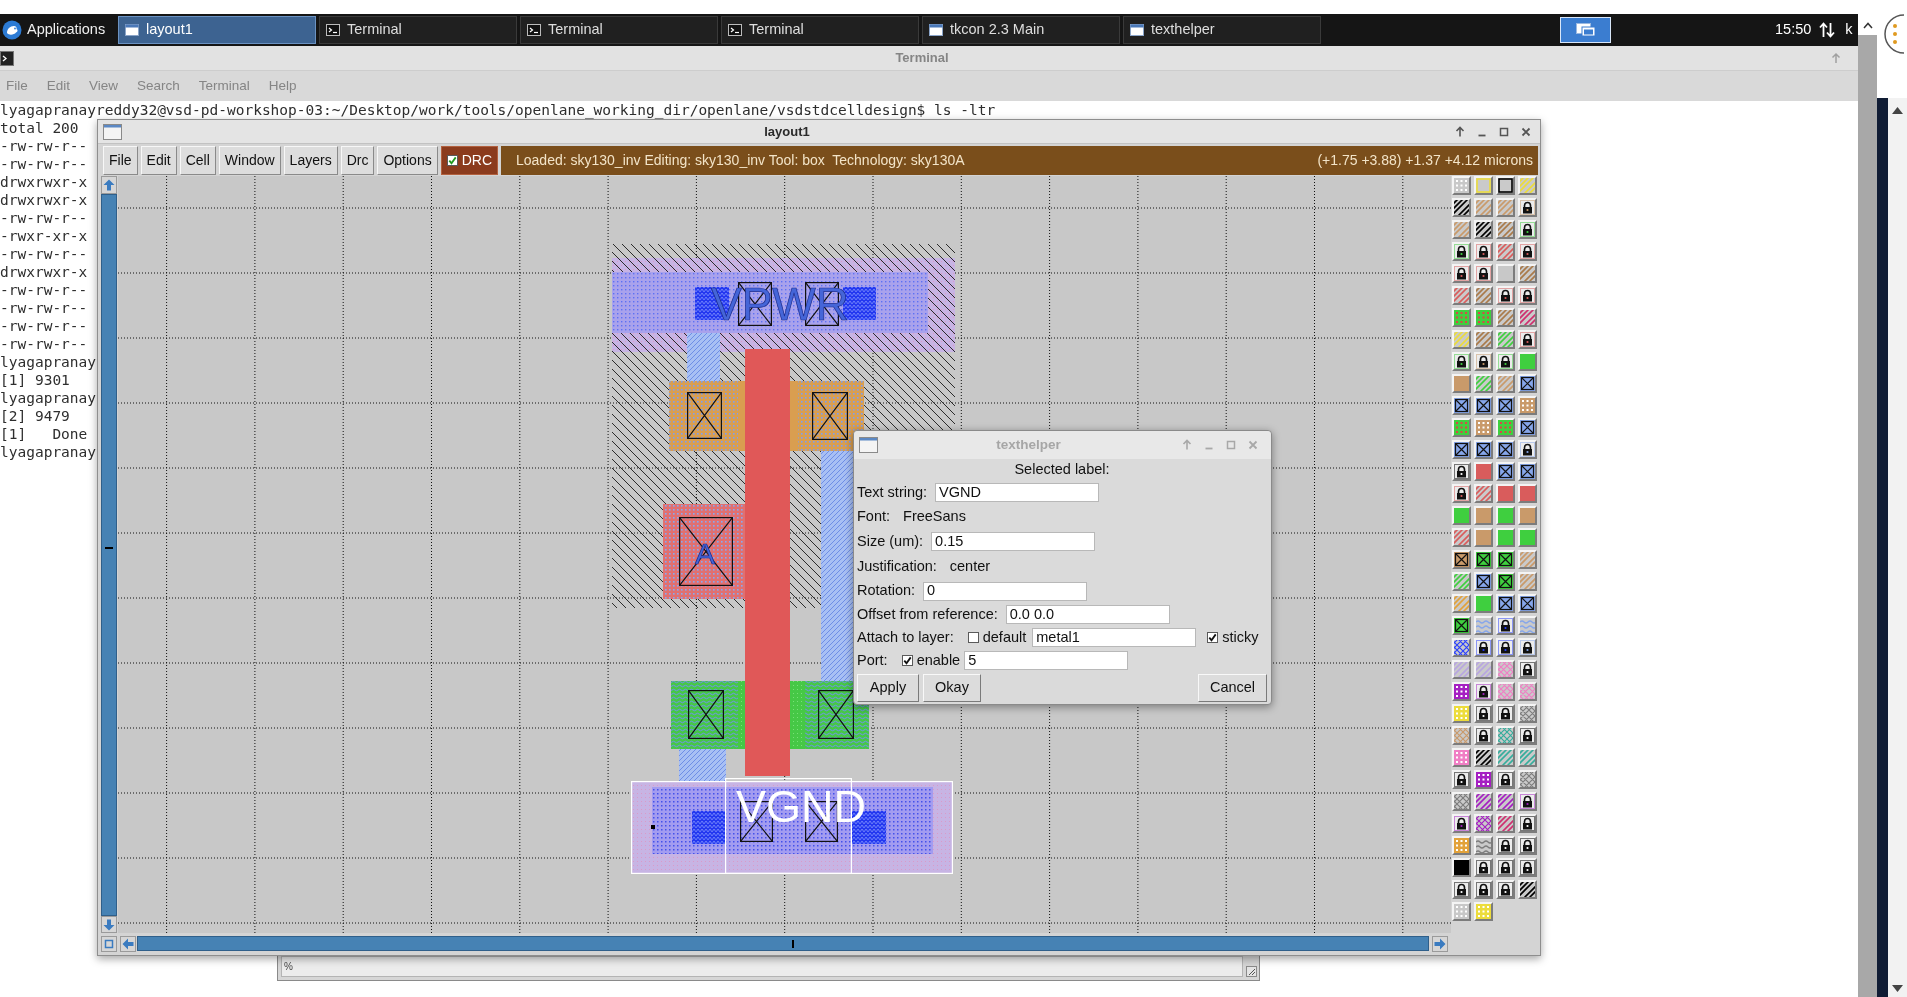  What do you see at coordinates (1046, 660) in the screenshot?
I see `text-field: 5` at bounding box center [1046, 660].